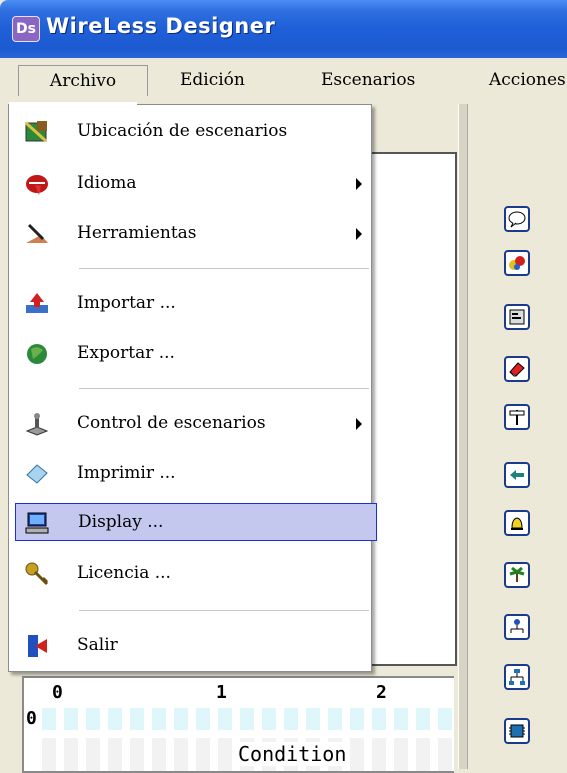 The width and height of the screenshot is (567, 773). What do you see at coordinates (37, 184) in the screenshot?
I see `language-lips-icon` at bounding box center [37, 184].